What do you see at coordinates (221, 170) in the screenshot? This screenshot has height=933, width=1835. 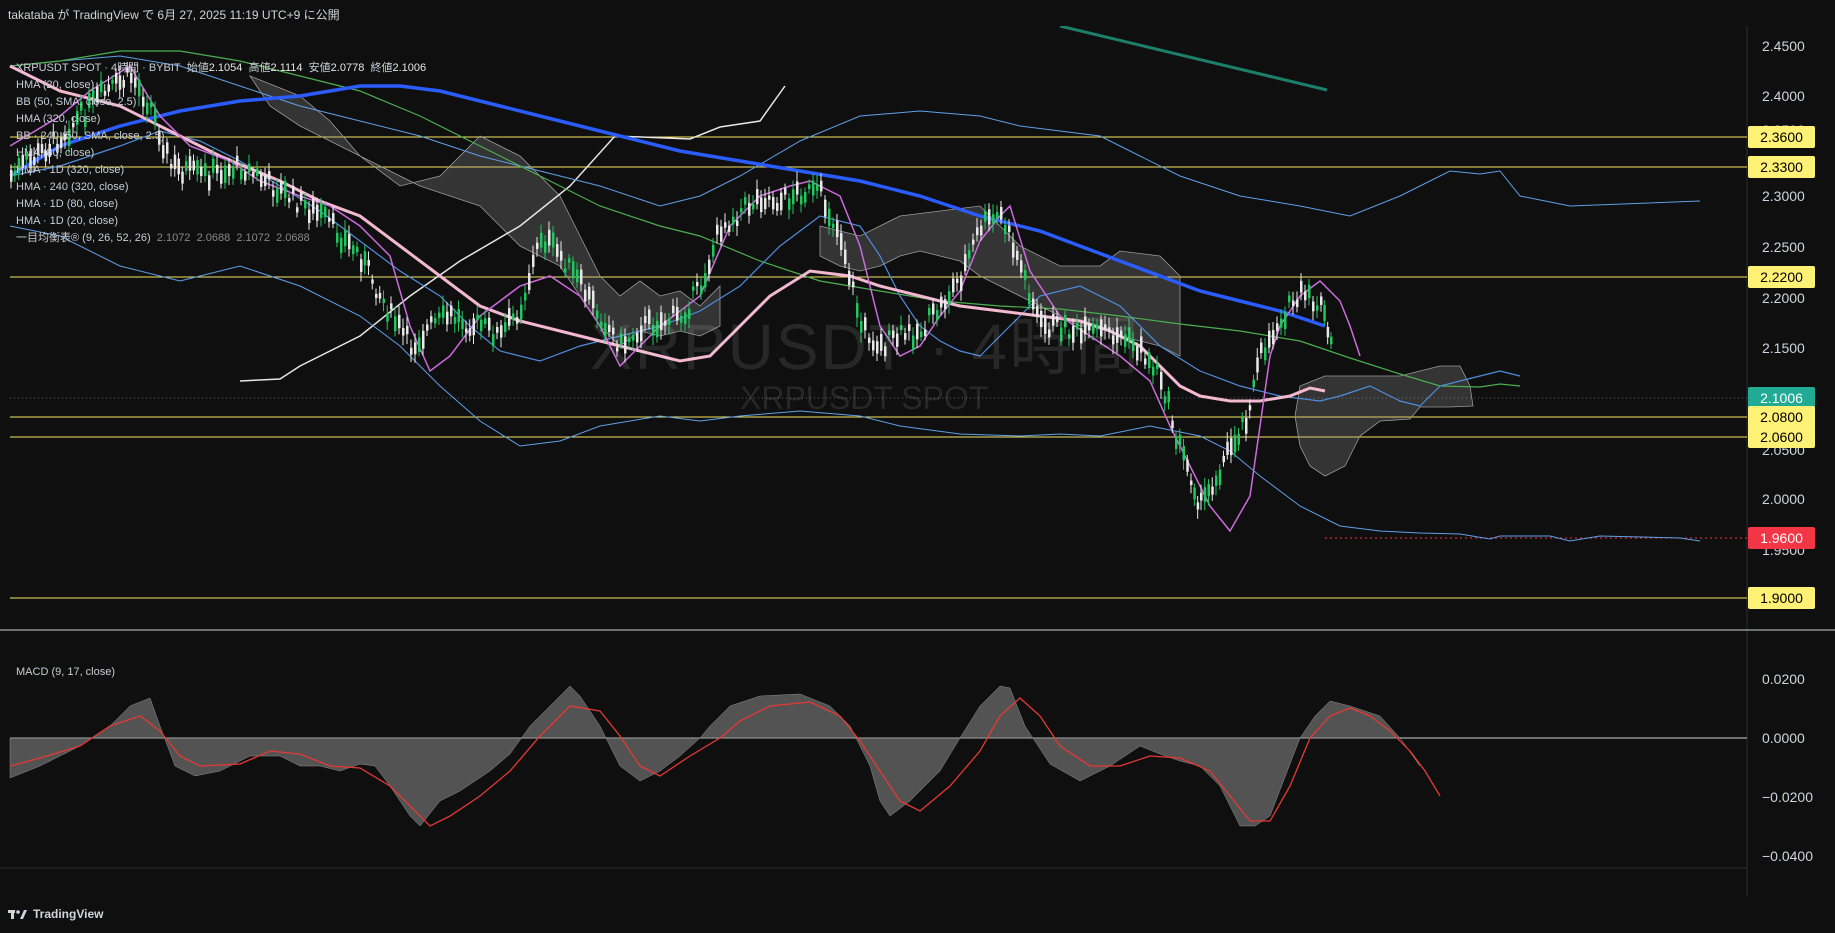 I see `indicator-hma-1d-320: HMA · 1D (320, close)` at bounding box center [221, 170].